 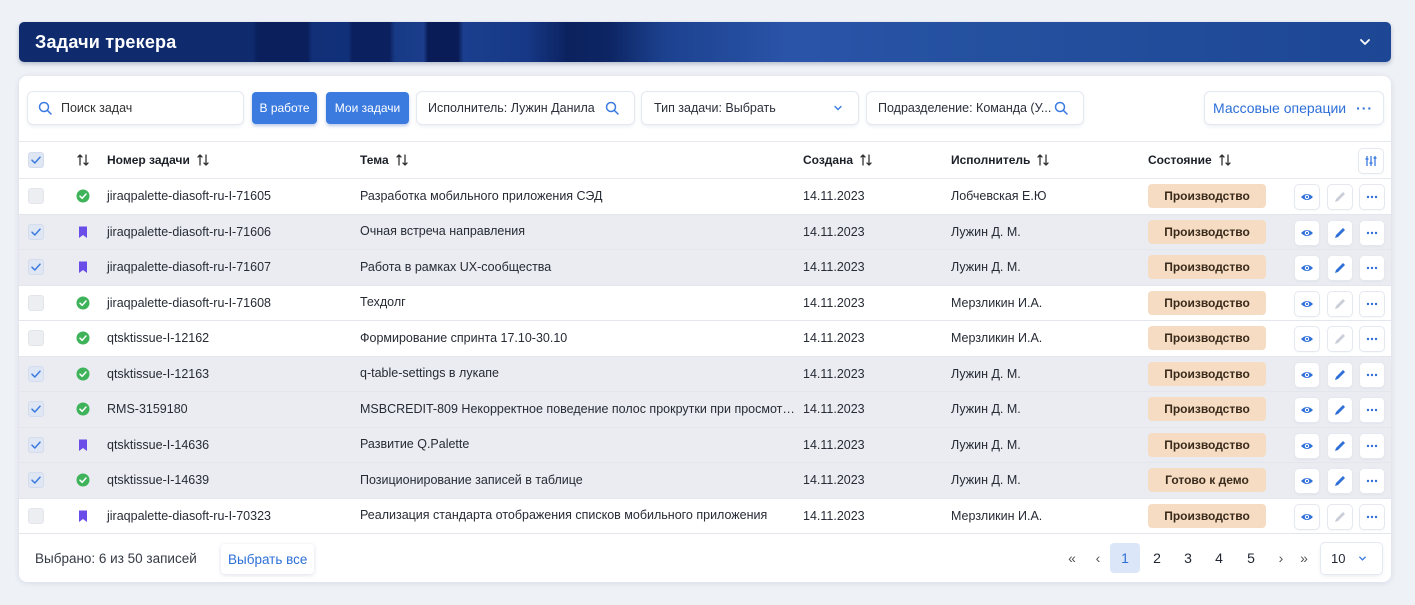 What do you see at coordinates (384, 160) in the screenshot?
I see `column-subject: Тема` at bounding box center [384, 160].